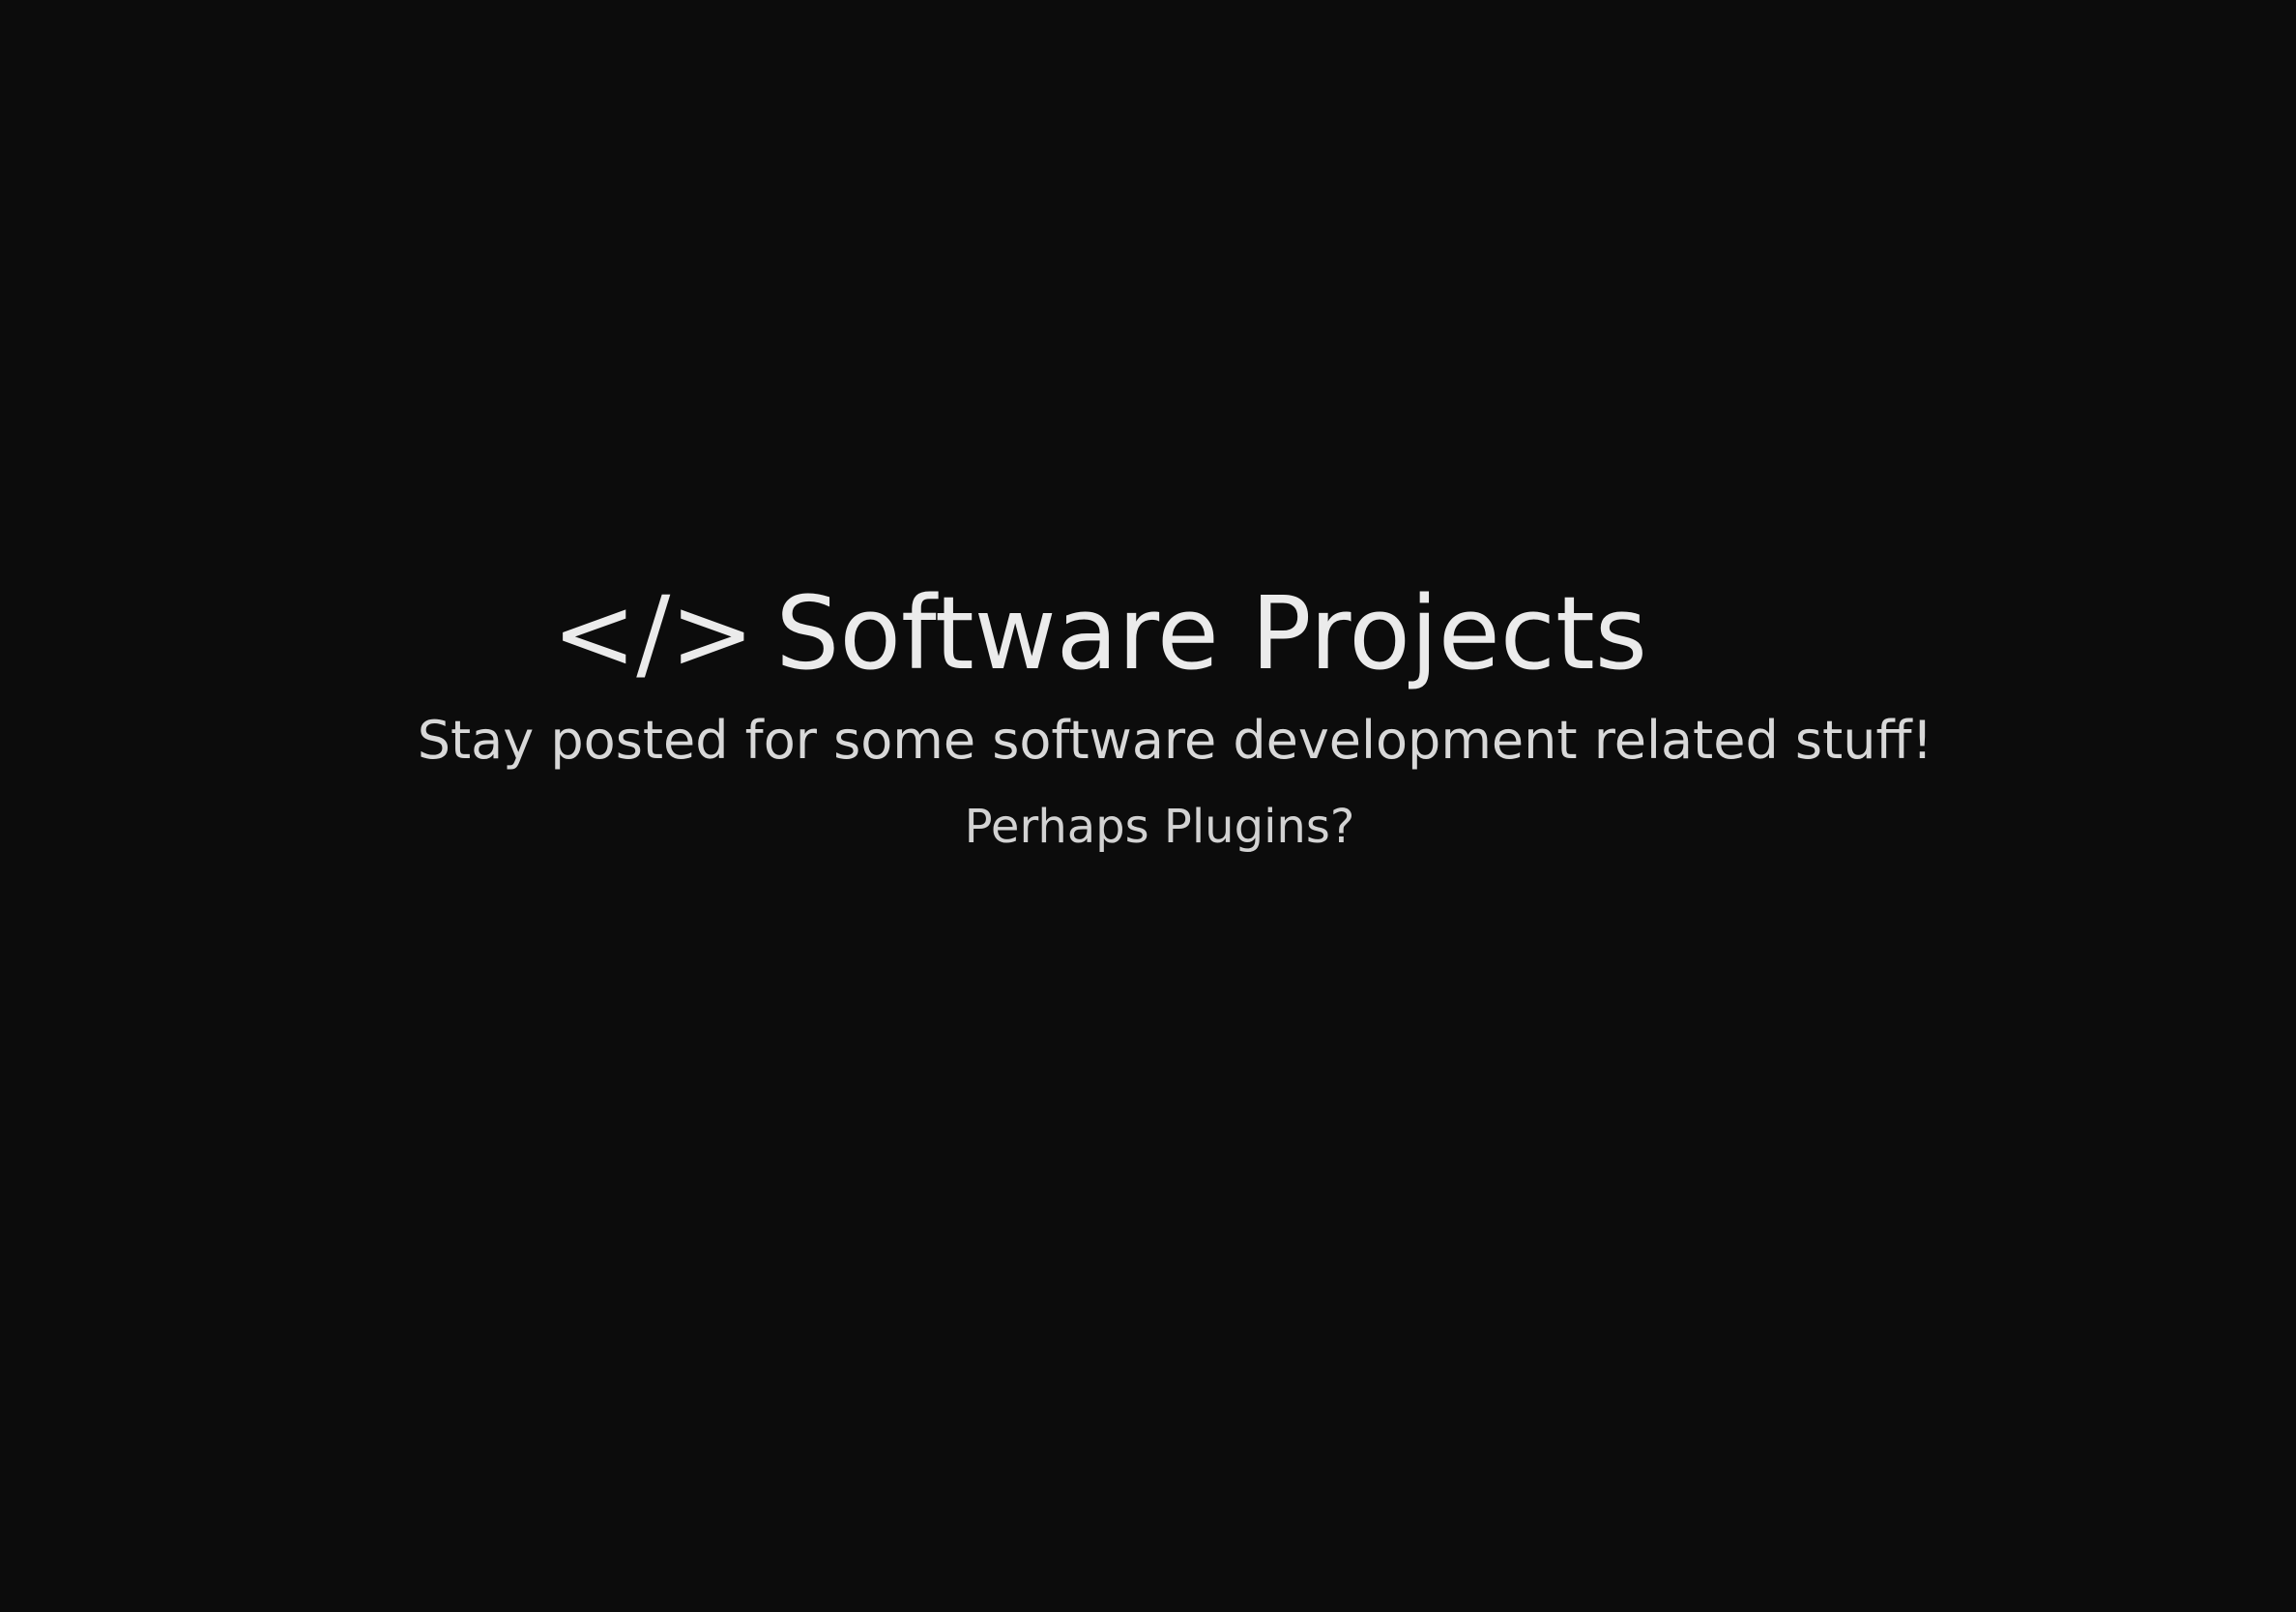 This screenshot has width=2296, height=1612. Describe the element at coordinates (653, 633) in the screenshot. I see `code-icon: </>` at that location.